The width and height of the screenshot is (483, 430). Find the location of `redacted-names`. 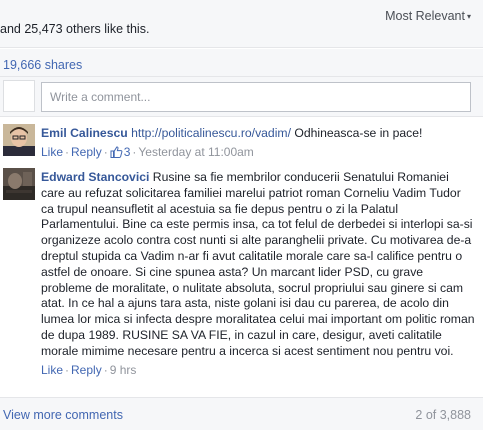

redacted-names is located at coordinates (92, 10).